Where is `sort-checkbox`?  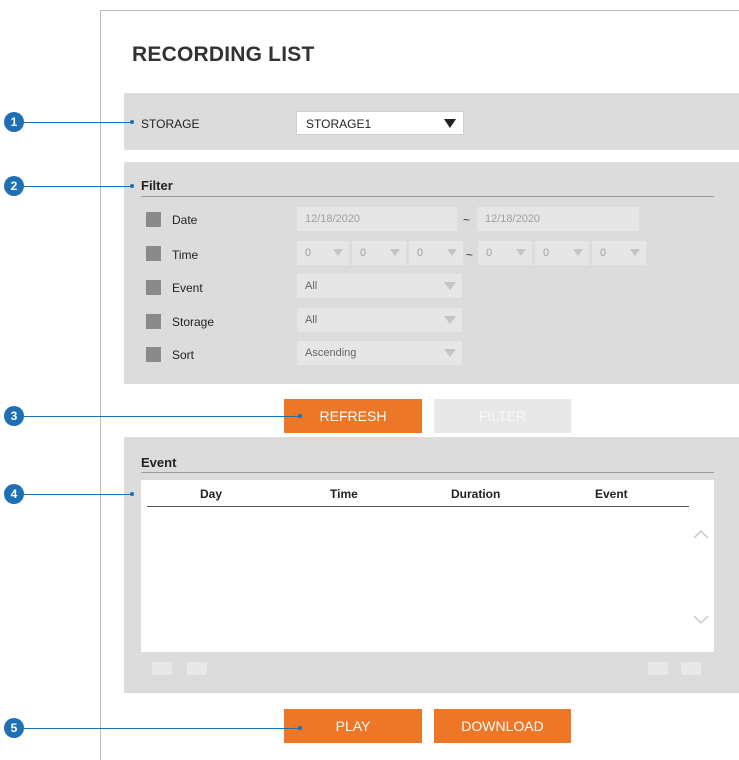
sort-checkbox is located at coordinates (153, 354).